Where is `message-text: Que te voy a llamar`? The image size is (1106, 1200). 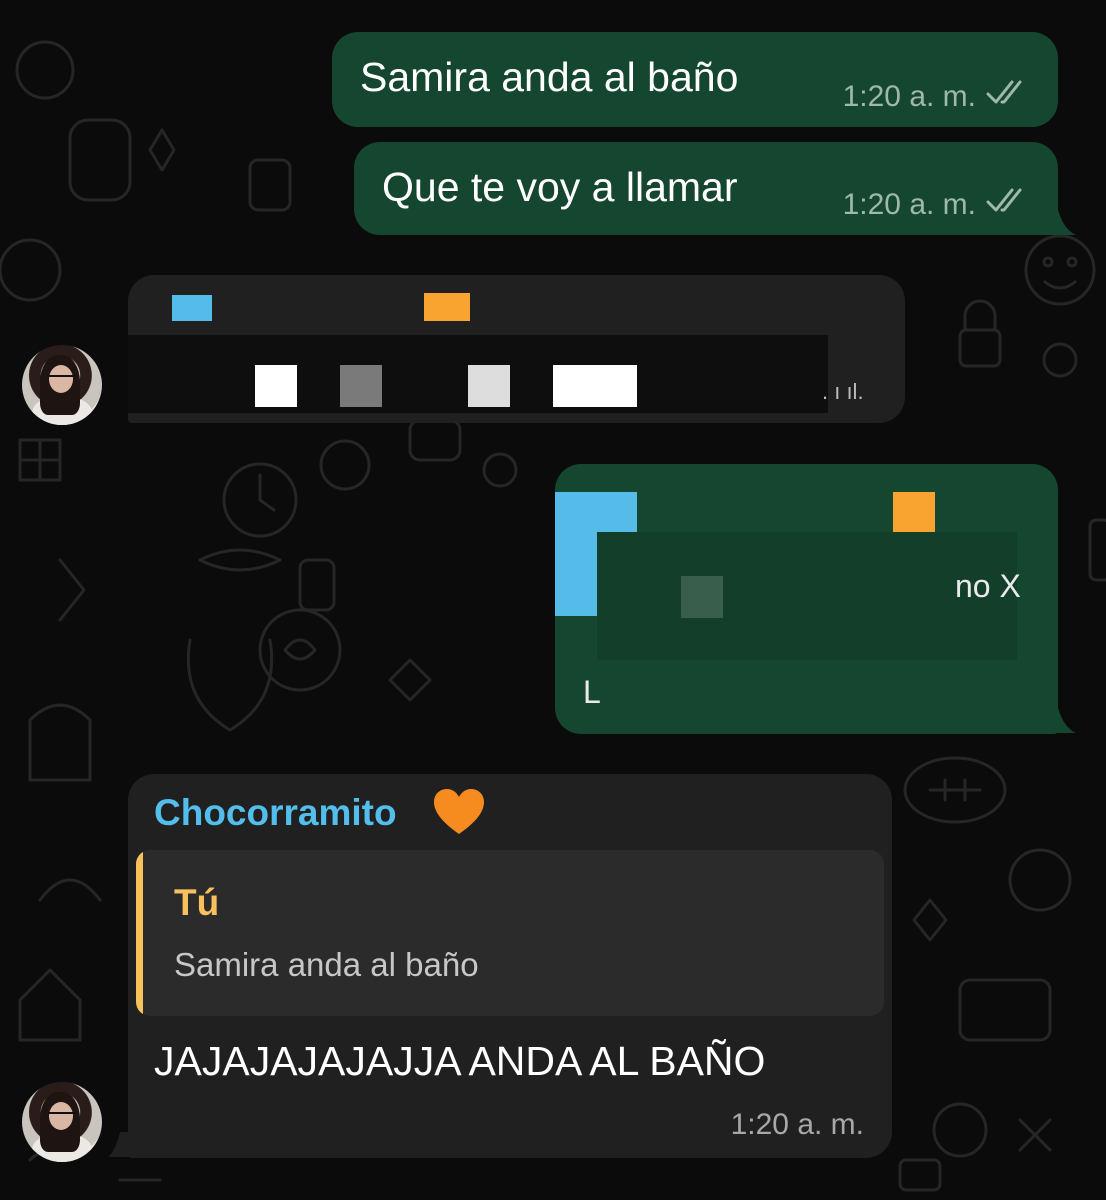
message-text: Que te voy a llamar is located at coordinates (560, 187).